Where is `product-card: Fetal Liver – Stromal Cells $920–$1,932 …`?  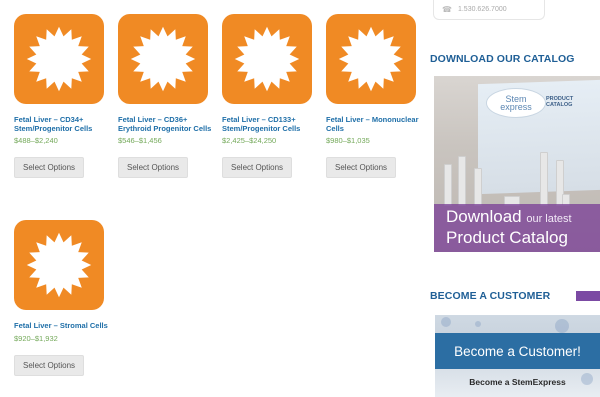 product-card: Fetal Liver – Stromal Cells $920–$1,932 … is located at coordinates (62, 298).